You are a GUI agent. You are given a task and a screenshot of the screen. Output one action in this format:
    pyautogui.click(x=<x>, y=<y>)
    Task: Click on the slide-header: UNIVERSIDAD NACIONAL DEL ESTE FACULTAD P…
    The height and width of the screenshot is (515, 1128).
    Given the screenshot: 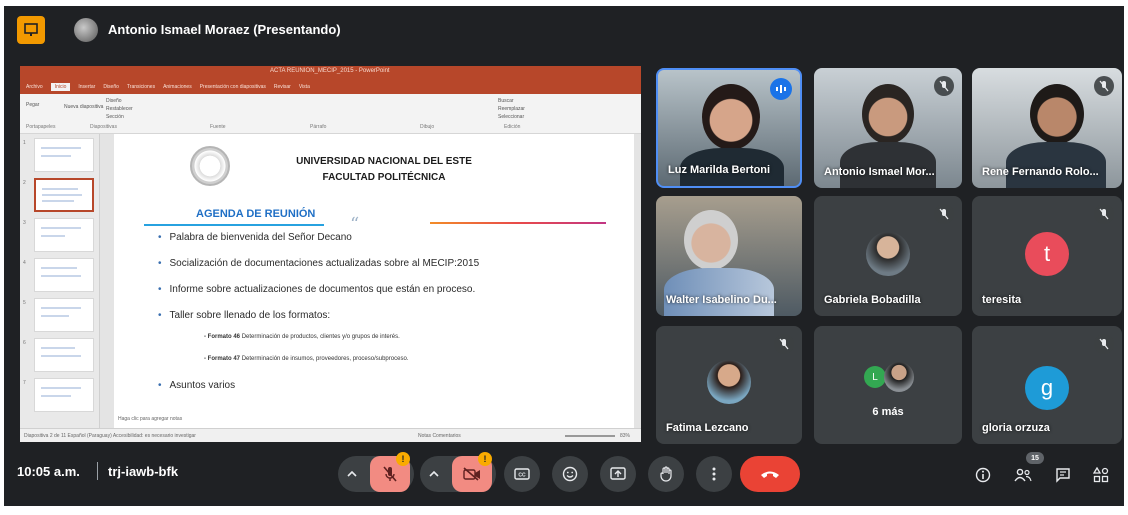 What is the action you would take?
    pyautogui.click(x=384, y=170)
    